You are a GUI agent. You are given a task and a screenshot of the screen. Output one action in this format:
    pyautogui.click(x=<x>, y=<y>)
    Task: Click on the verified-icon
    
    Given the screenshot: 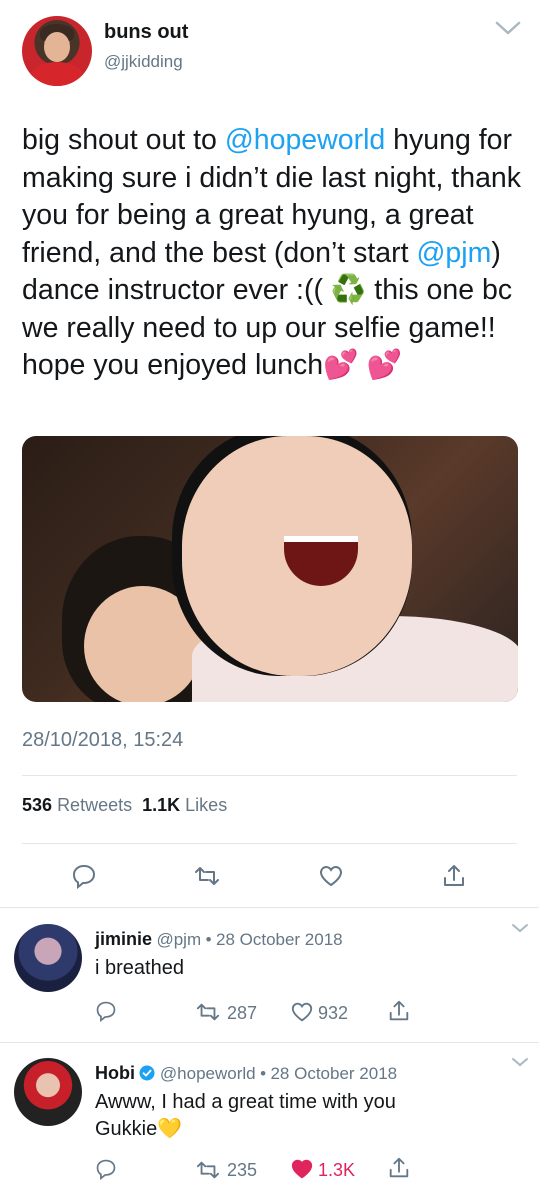 What is the action you would take?
    pyautogui.click(x=147, y=1073)
    